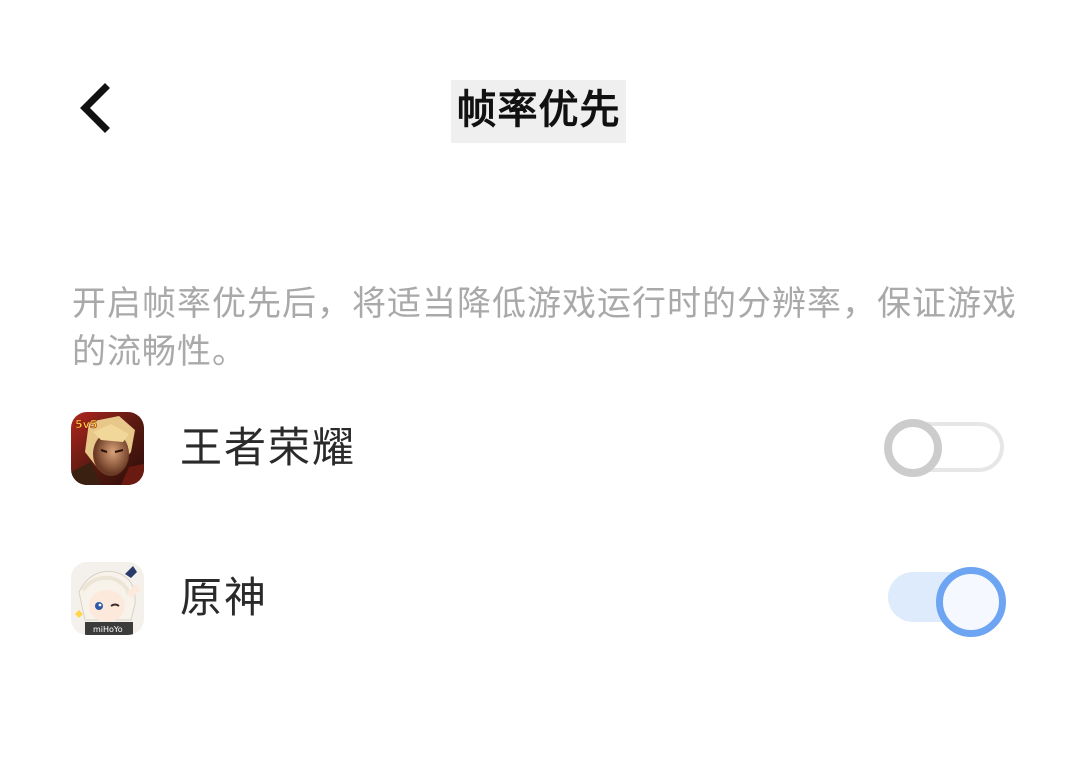  I want to click on badge-5v5: 5v5, so click(86, 424).